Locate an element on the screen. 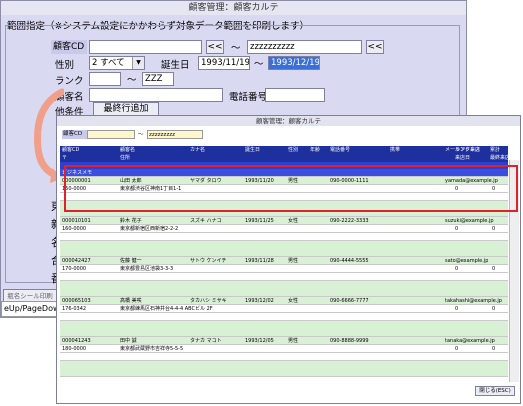 Image resolution: width=523 pixels, height=406 pixels. header-cell: 来店日 is located at coordinates (463, 158).